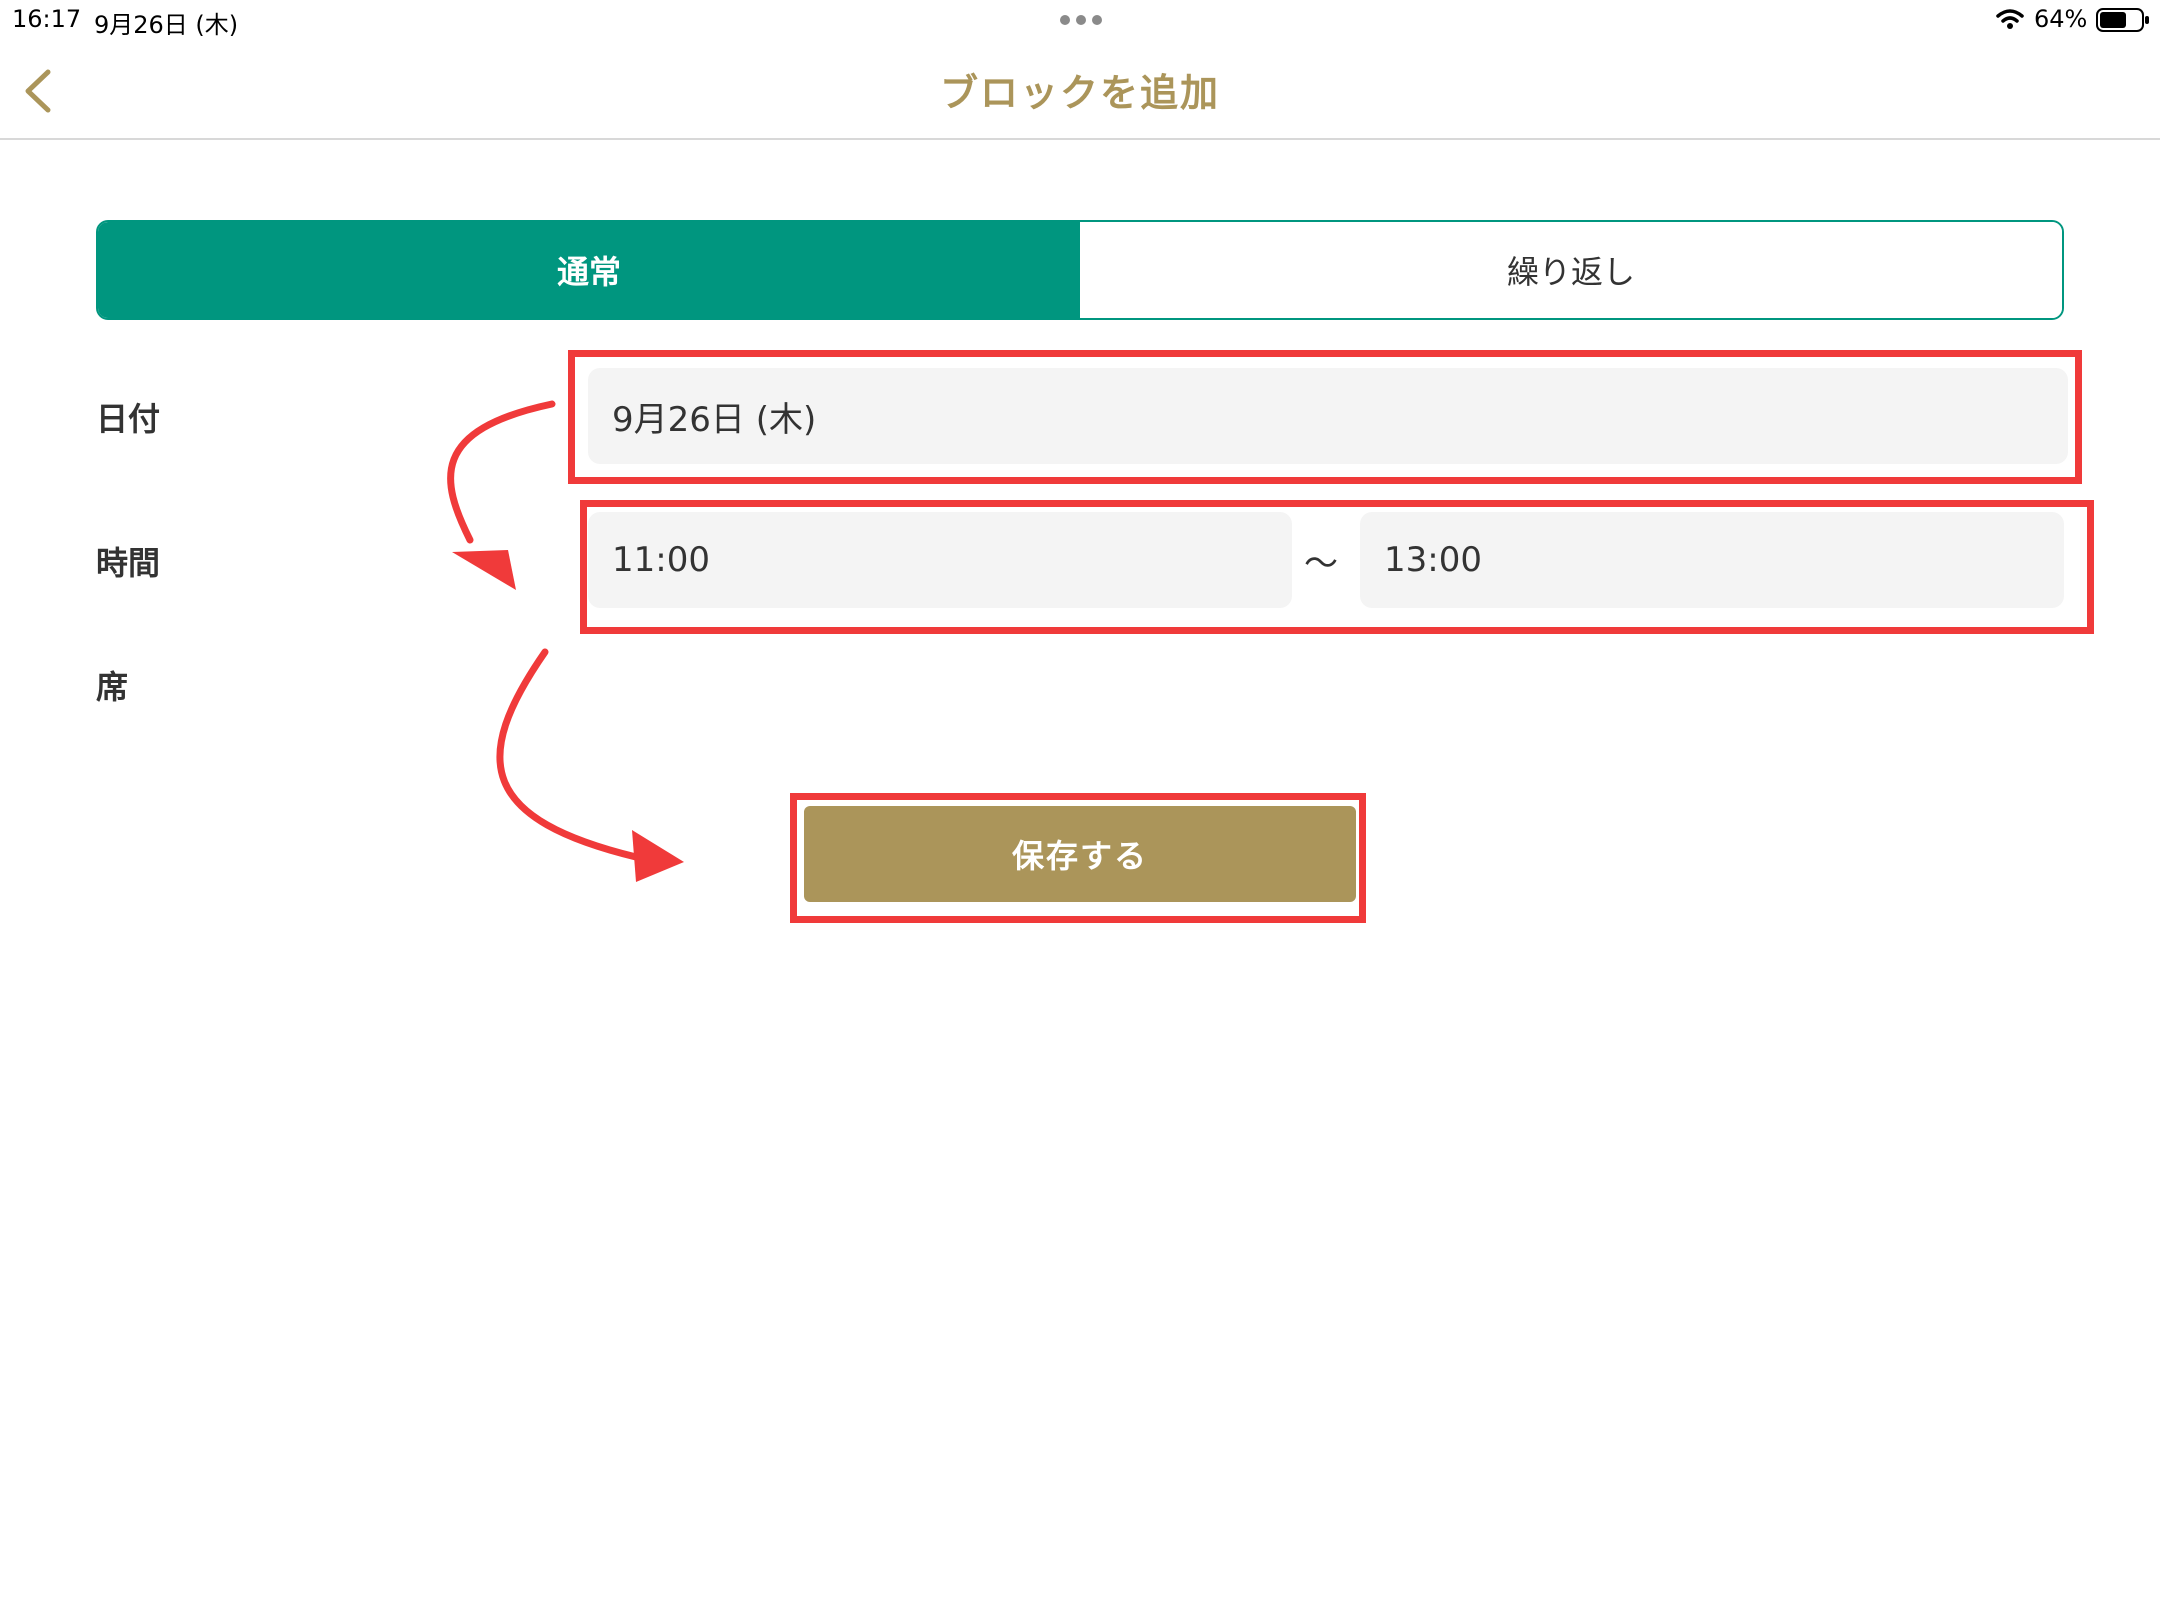 This screenshot has height=1620, width=2160. Describe the element at coordinates (589, 270) in the screenshot. I see `segment-normal: 通常` at that location.